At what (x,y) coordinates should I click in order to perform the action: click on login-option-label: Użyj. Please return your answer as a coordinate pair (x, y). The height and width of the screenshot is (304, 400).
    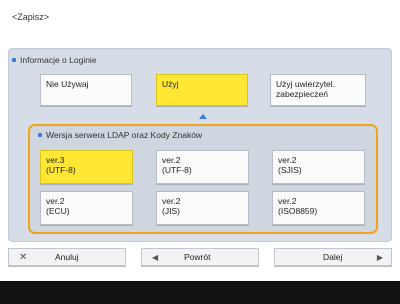
    Looking at the image, I should click on (170, 84).